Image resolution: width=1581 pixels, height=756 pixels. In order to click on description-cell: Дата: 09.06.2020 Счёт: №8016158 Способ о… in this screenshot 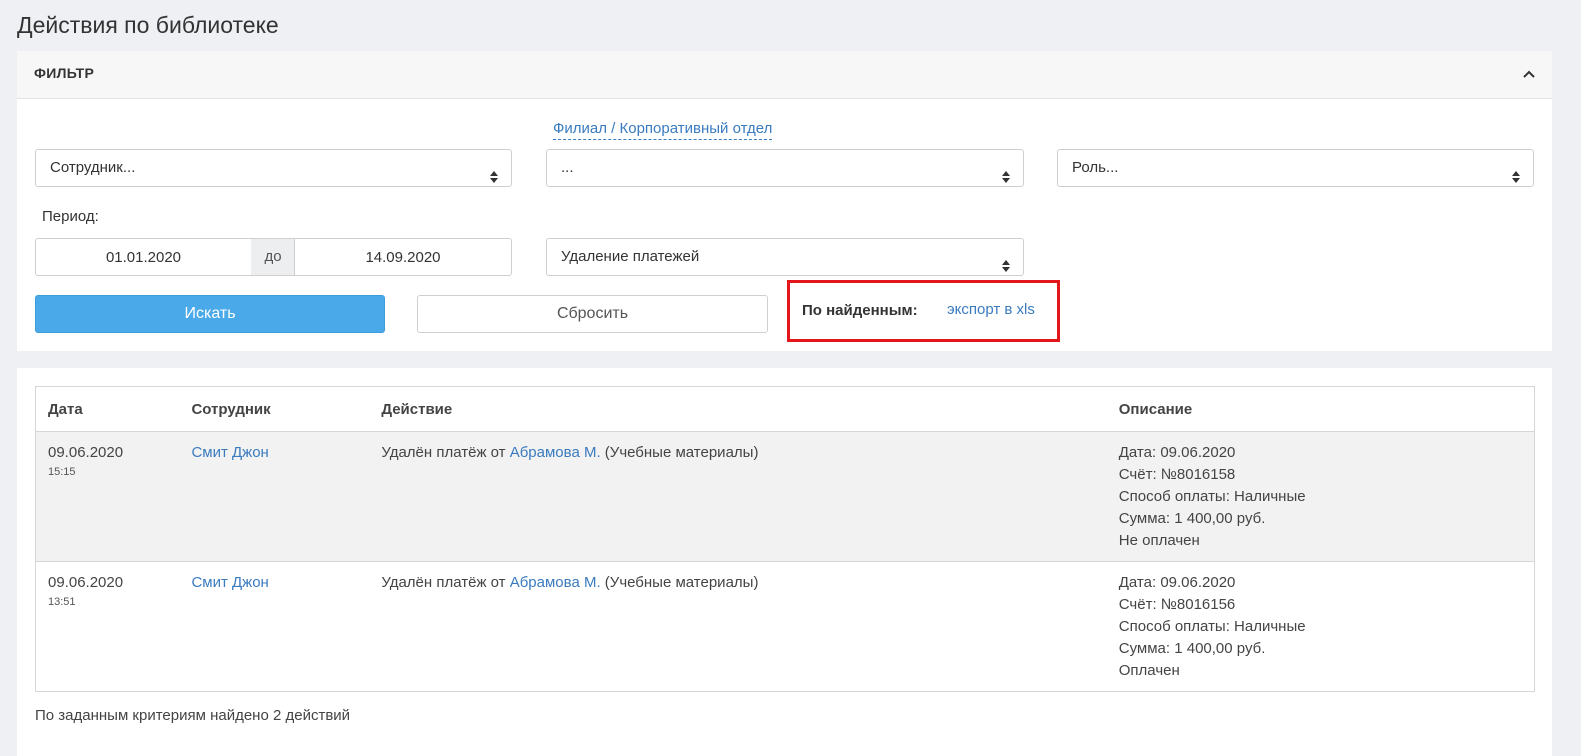, I will do `click(1320, 496)`.